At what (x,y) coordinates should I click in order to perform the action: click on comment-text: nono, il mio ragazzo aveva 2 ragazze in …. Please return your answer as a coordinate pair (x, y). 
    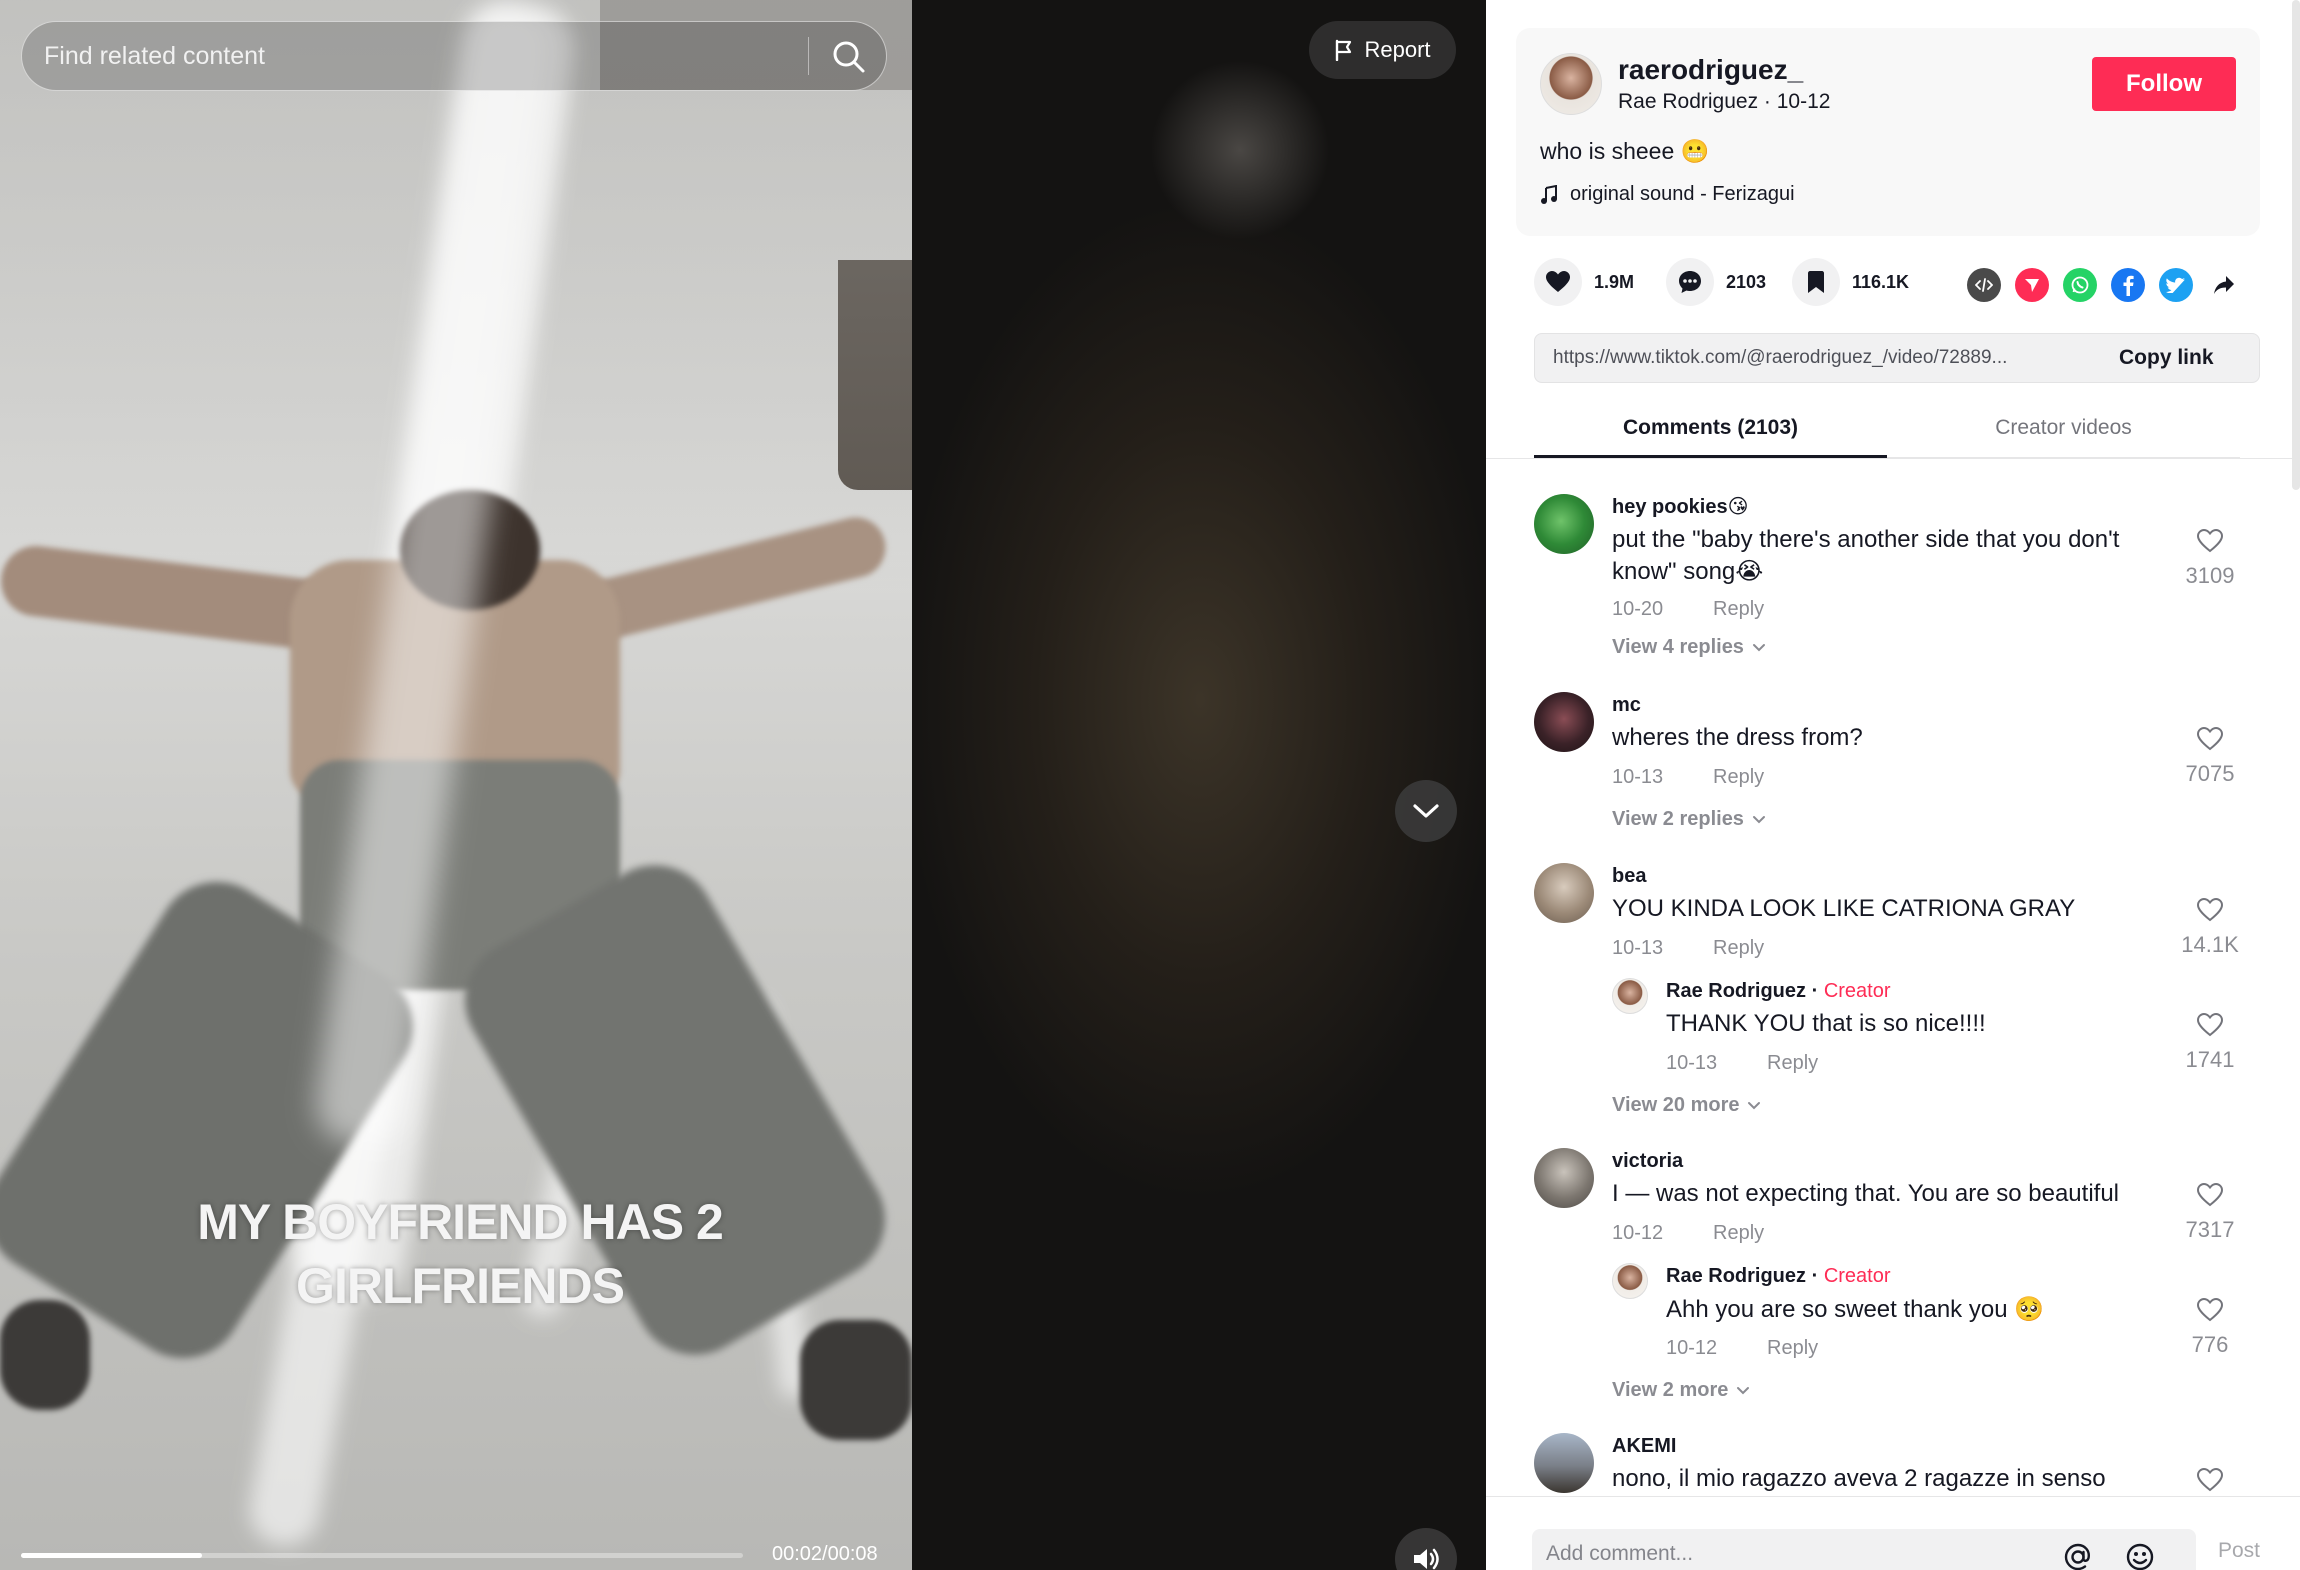
    Looking at the image, I should click on (1859, 1478).